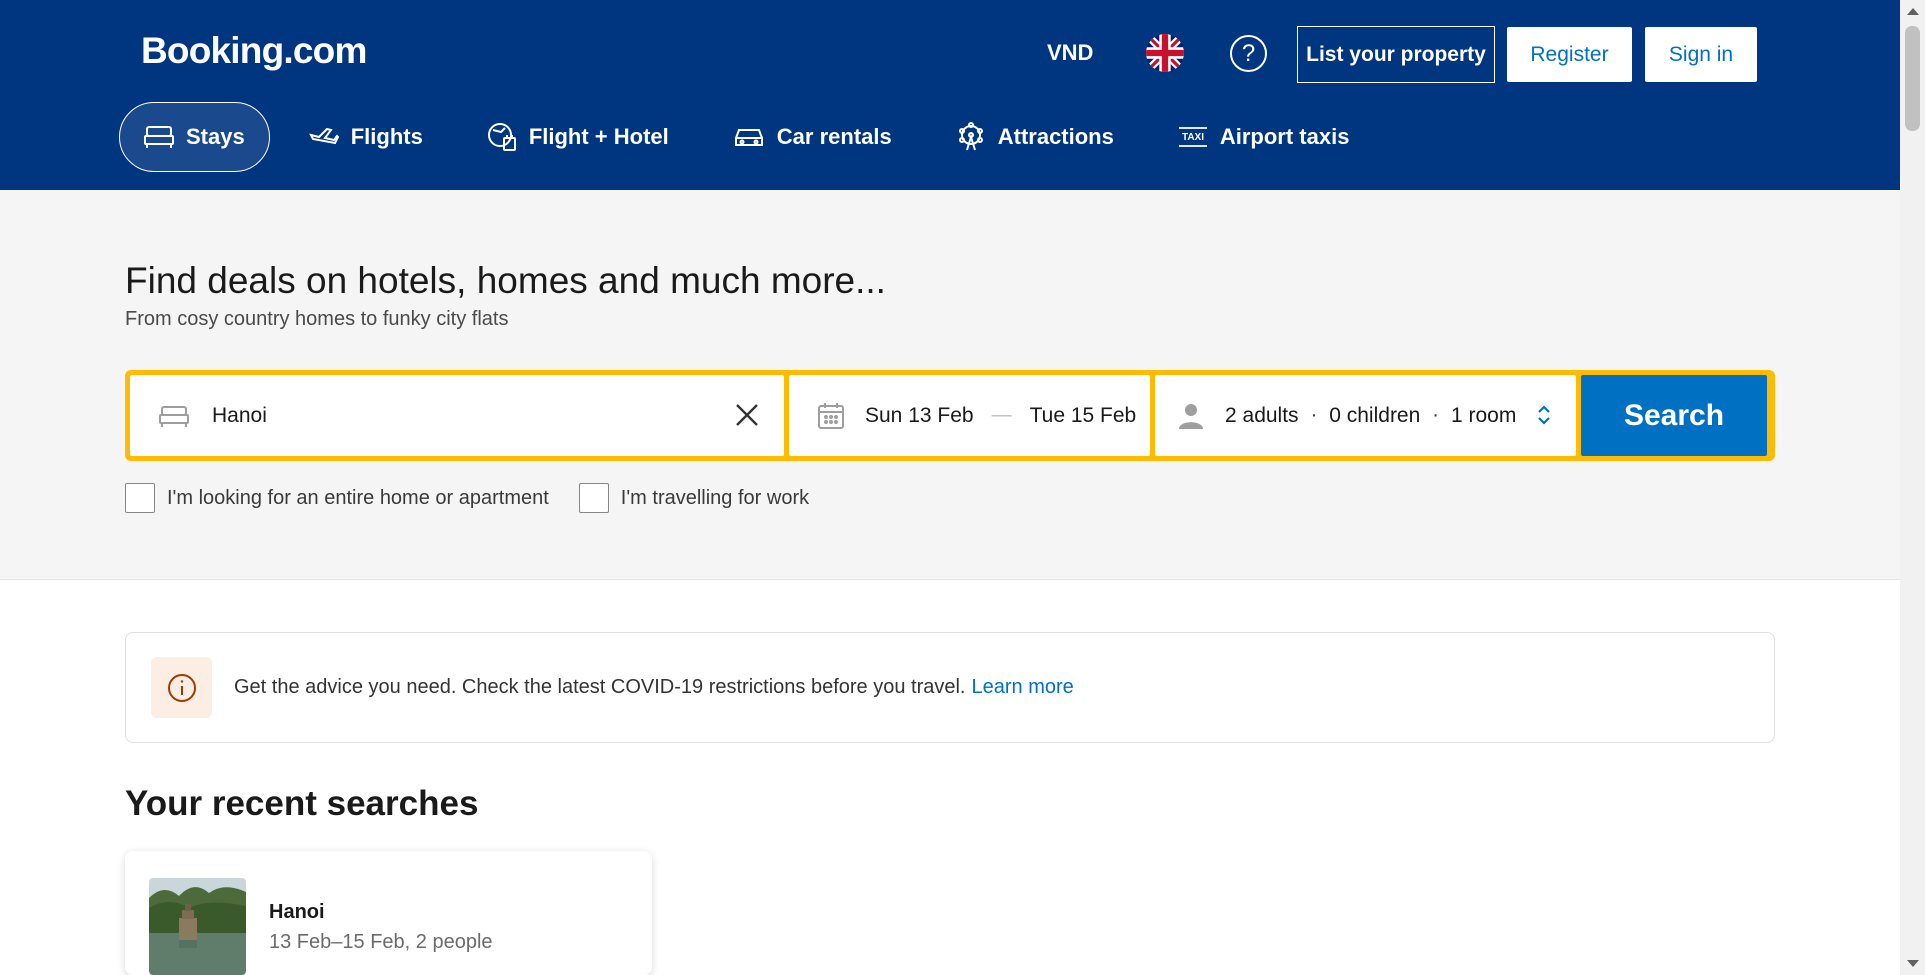 This screenshot has height=975, width=1925. I want to click on nav-label: Car rentals, so click(834, 136).